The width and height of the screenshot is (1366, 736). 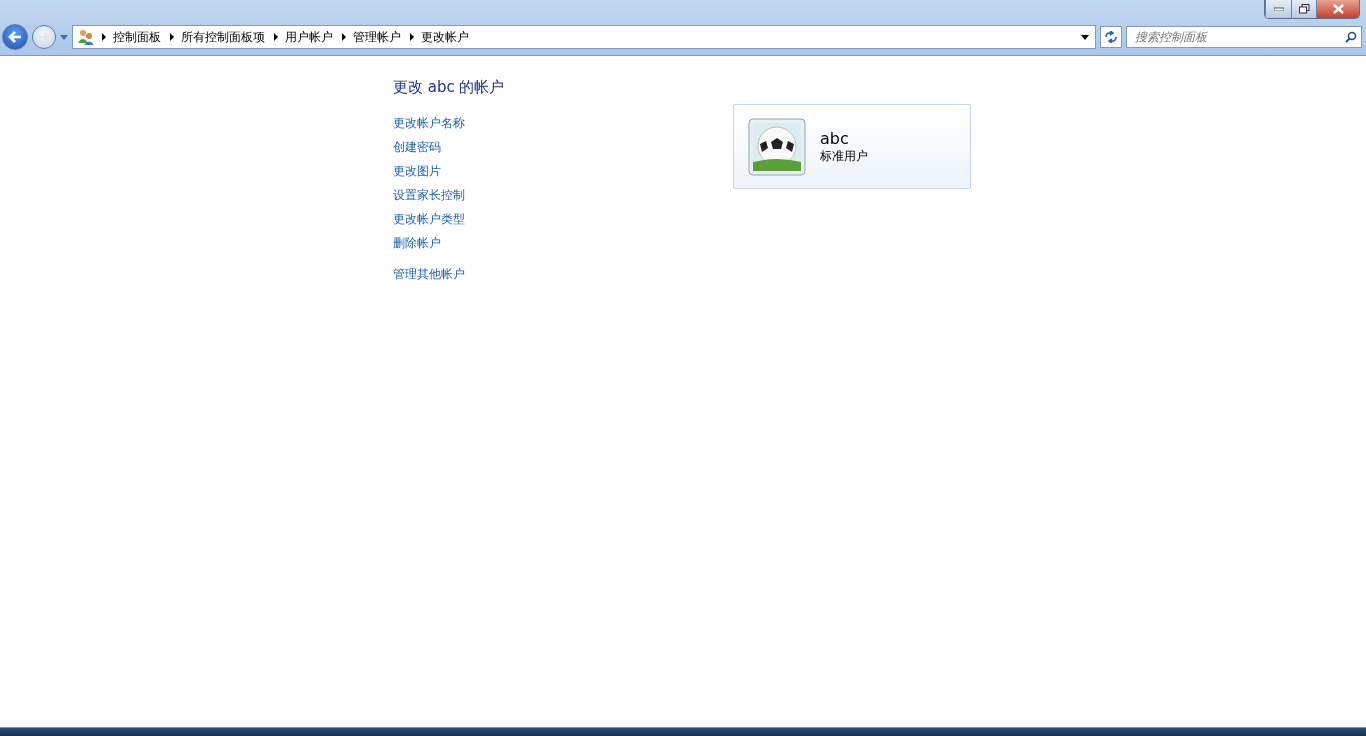 I want to click on breadcrumb-item: 所有控制面板项, so click(x=224, y=37).